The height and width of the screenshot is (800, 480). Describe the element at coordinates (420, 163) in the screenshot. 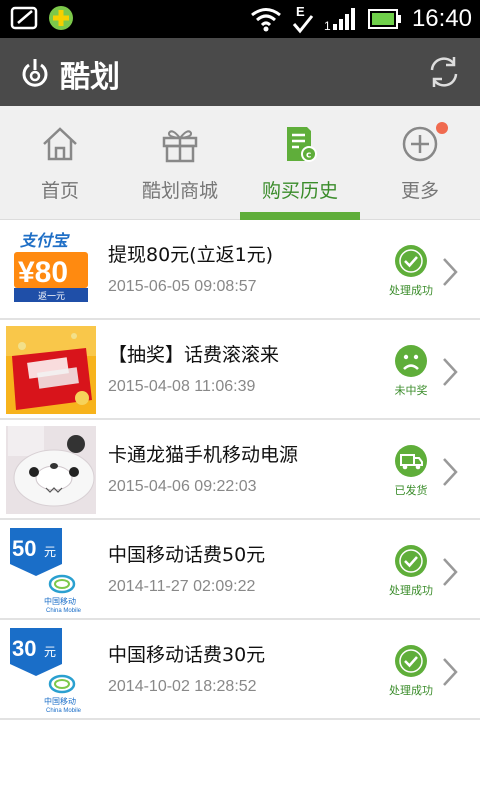

I see `tab-more: 更多` at that location.